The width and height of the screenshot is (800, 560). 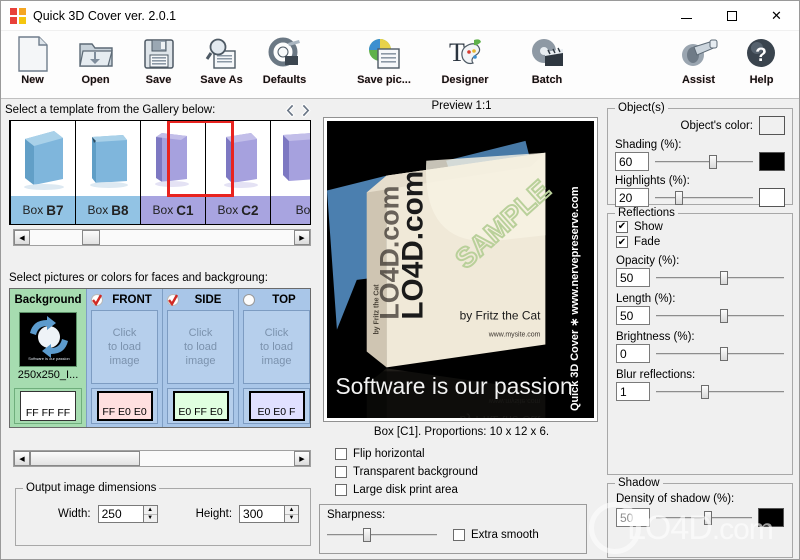 What do you see at coordinates (622, 226) in the screenshot?
I see `reflections-show-checkbox: ✔` at bounding box center [622, 226].